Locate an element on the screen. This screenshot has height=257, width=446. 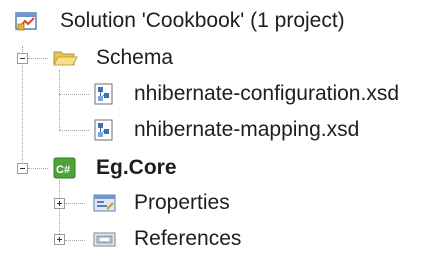
xsd-file-label: nhibernate-mapping.xsd is located at coordinates (247, 129).